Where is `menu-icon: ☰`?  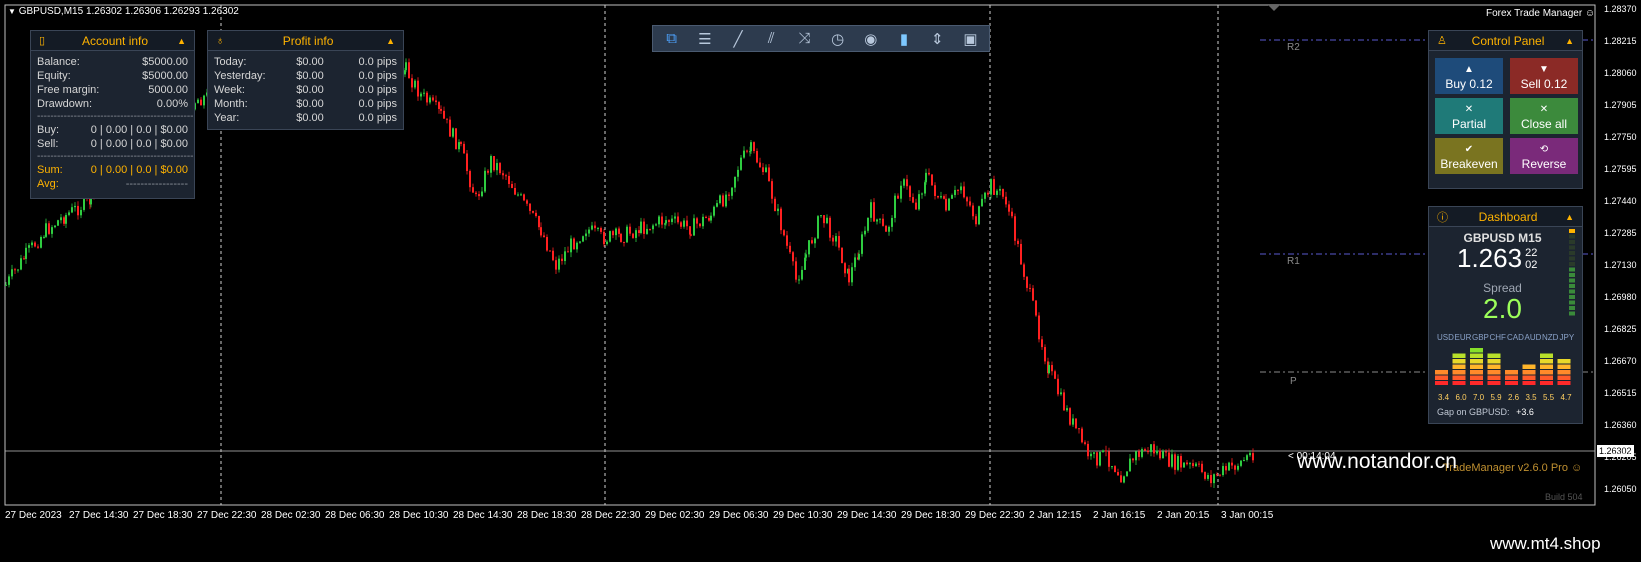 menu-icon: ☰ is located at coordinates (704, 38).